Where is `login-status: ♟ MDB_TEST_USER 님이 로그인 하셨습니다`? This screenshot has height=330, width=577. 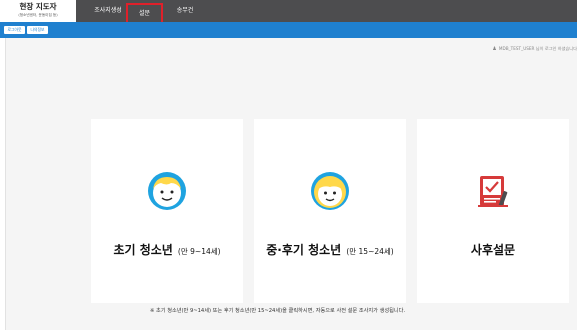
login-status: ♟ MDB_TEST_USER 님이 로그인 하셨습니다 is located at coordinates (534, 49).